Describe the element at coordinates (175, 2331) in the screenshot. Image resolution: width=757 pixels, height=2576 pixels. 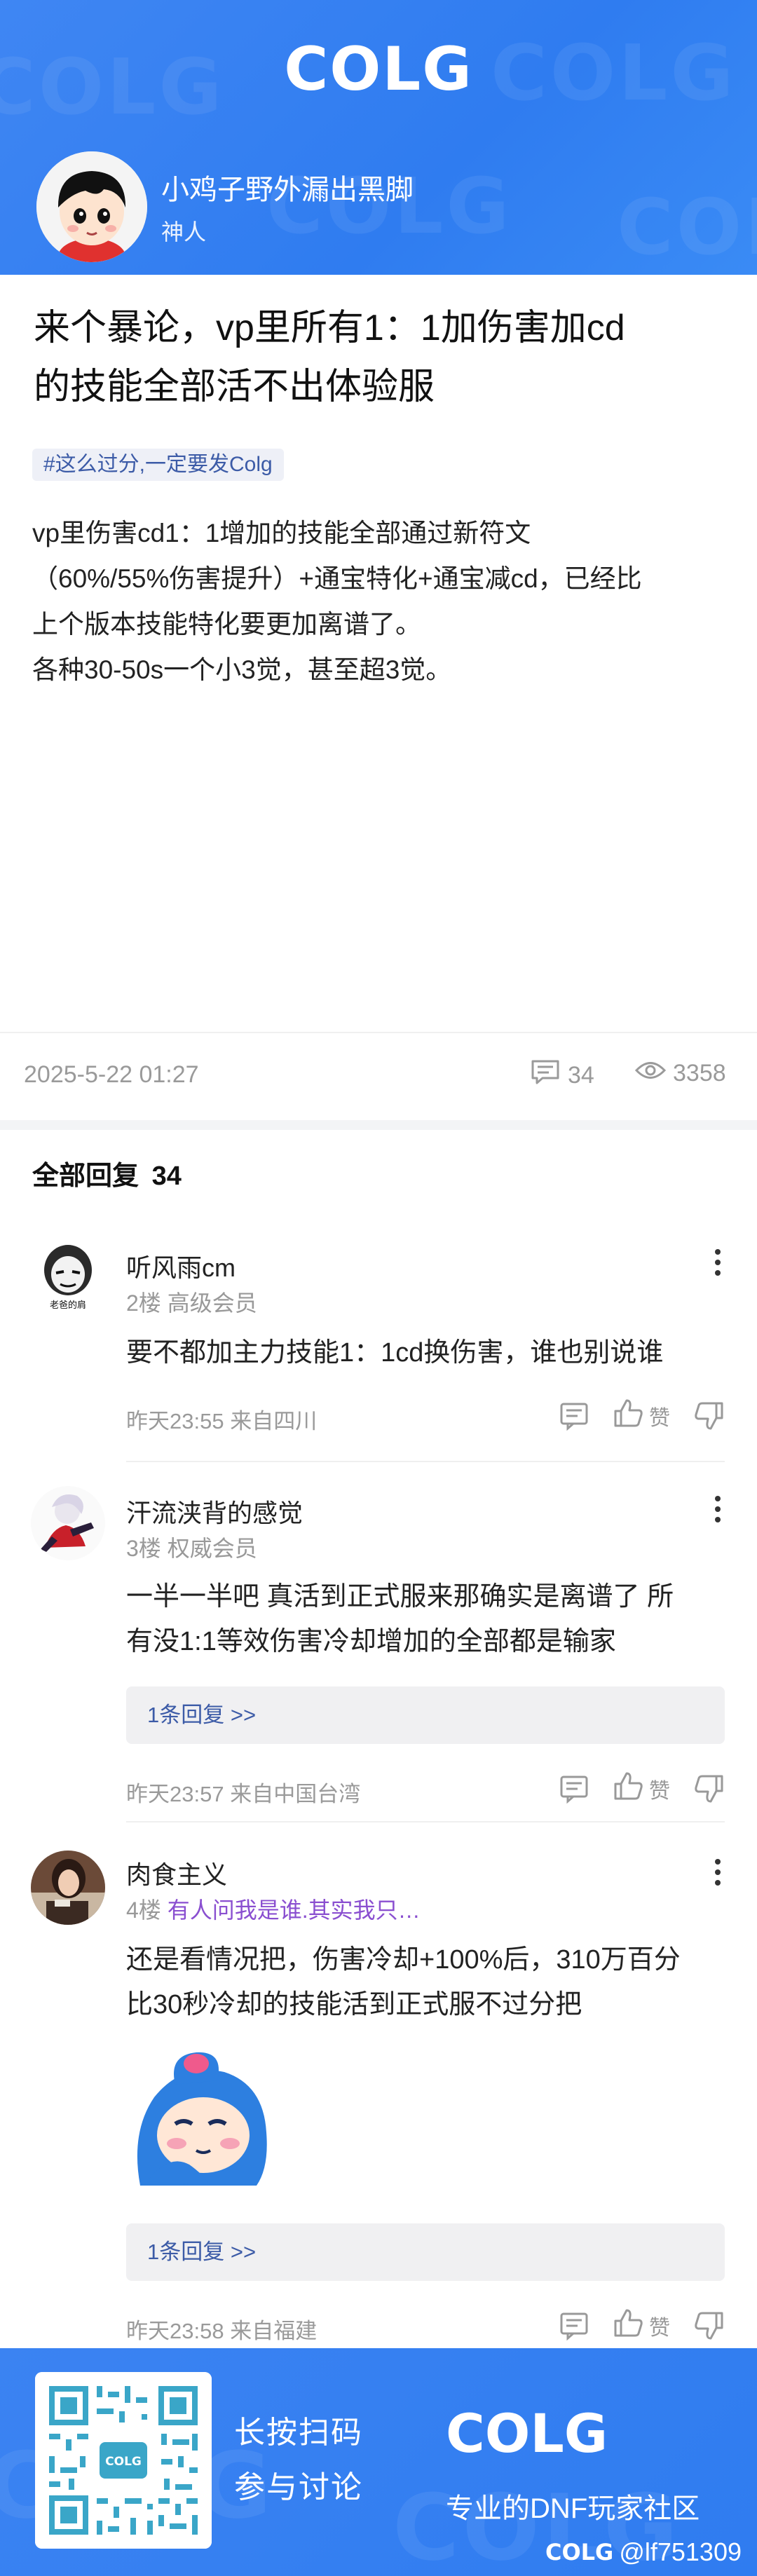
I see `reply-time: 昨天23:58` at that location.